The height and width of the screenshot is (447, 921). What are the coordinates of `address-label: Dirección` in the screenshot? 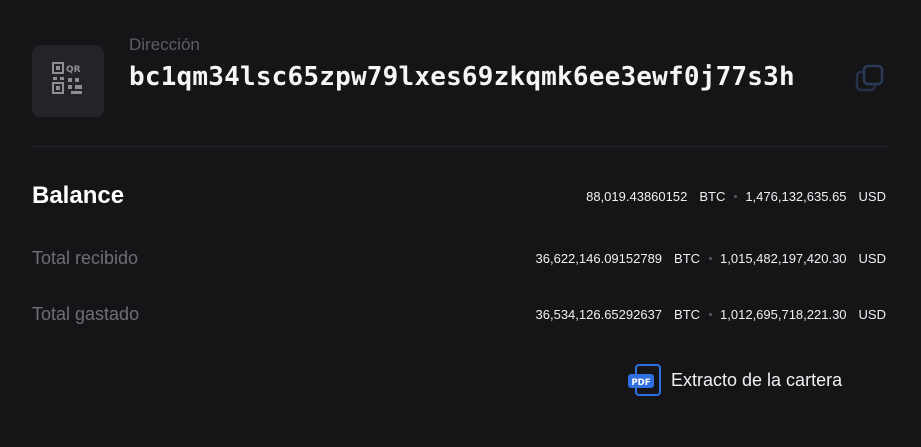 It's located at (164, 44).